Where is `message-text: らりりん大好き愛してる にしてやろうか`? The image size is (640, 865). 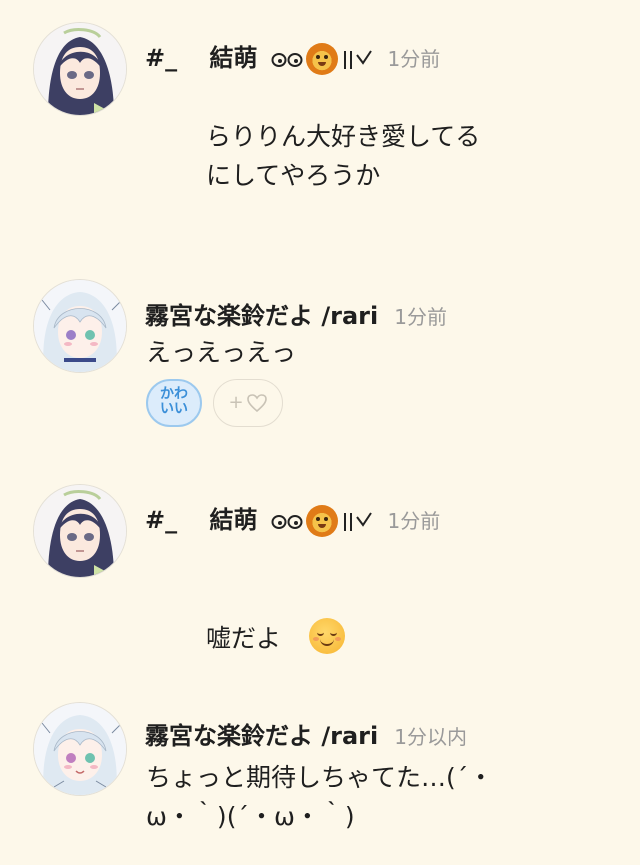
message-text: らりりん大好き愛してる にしてやろうか is located at coordinates (343, 156).